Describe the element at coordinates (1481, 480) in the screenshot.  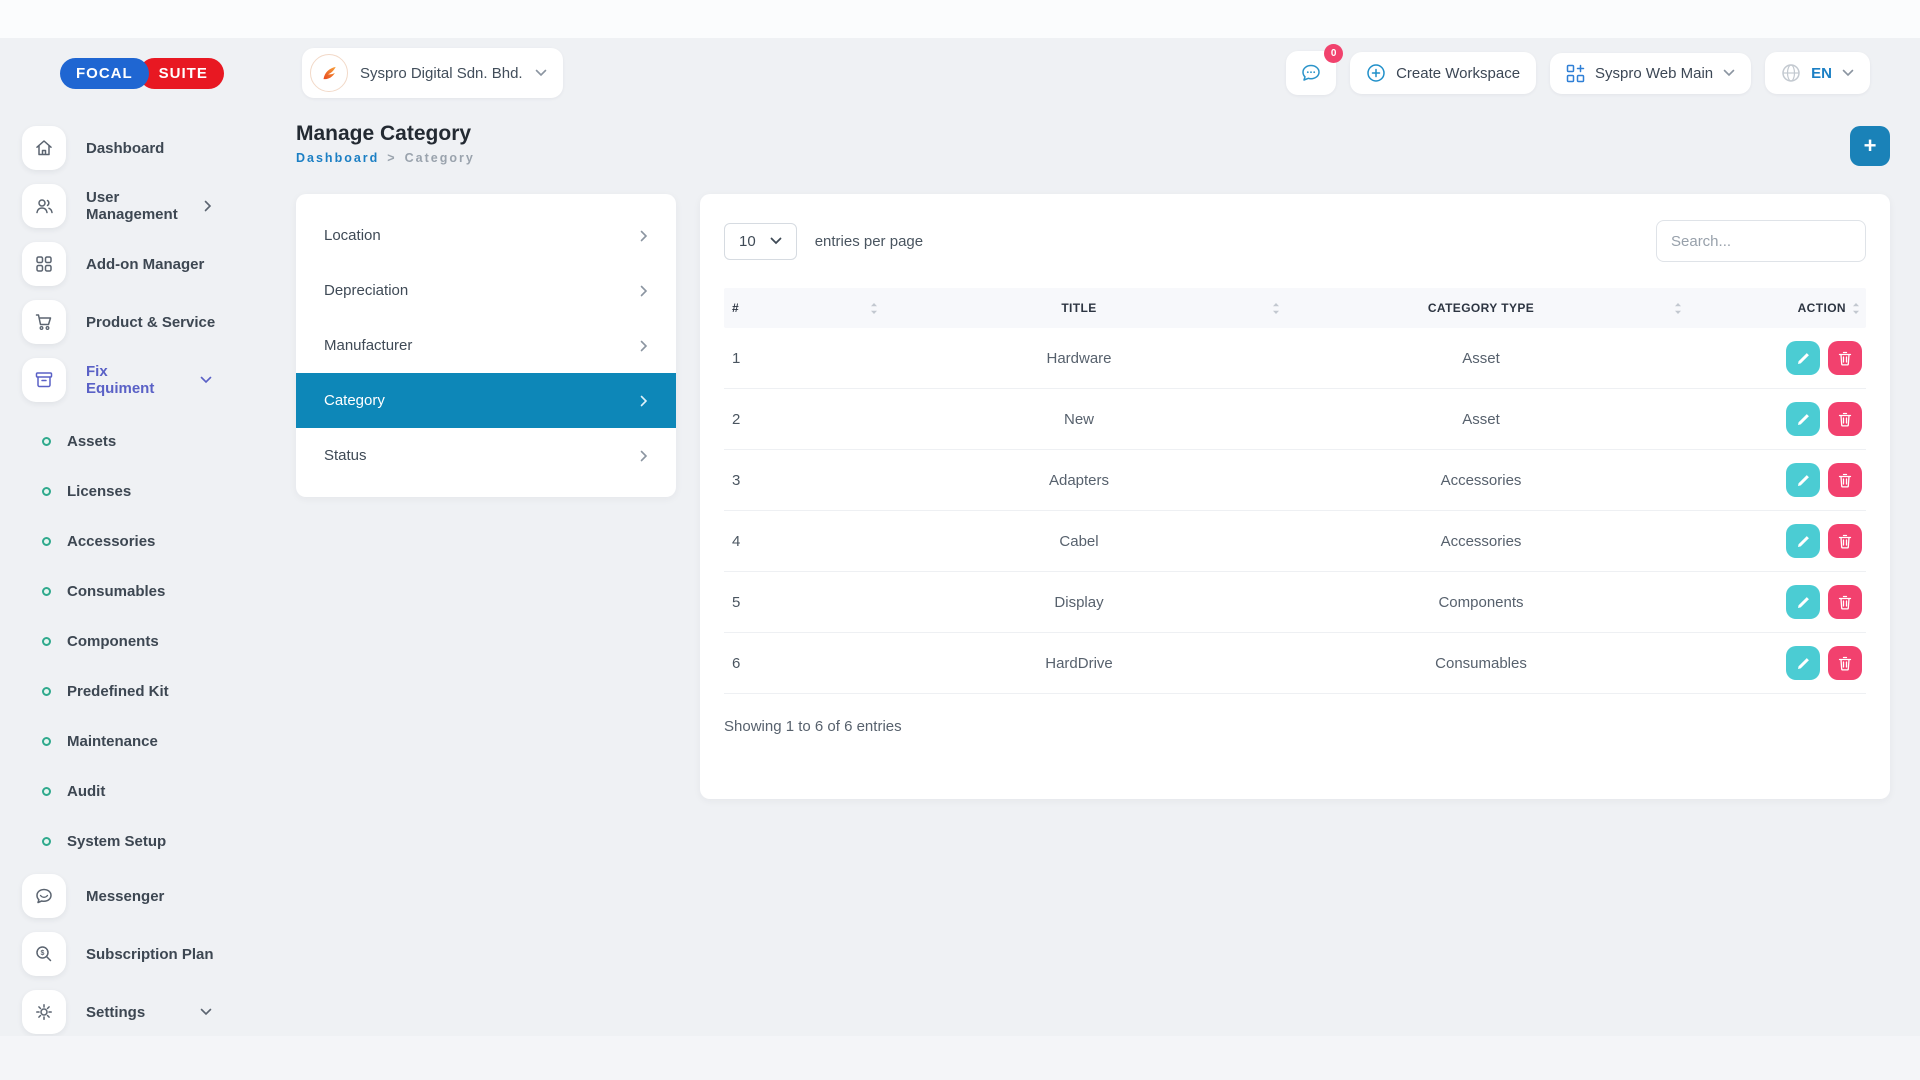
I see `row-category-type: Accessories` at that location.